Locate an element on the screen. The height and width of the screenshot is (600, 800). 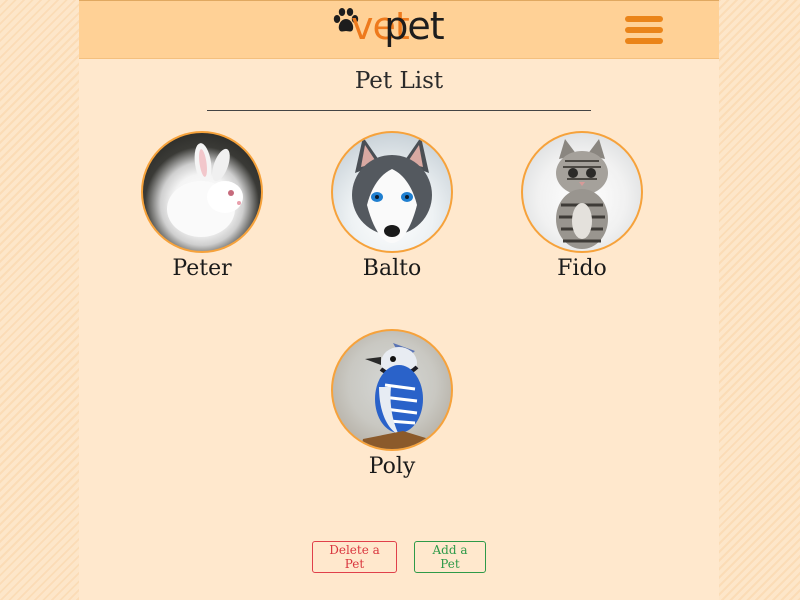
rabbit-illustration is located at coordinates (205, 190).